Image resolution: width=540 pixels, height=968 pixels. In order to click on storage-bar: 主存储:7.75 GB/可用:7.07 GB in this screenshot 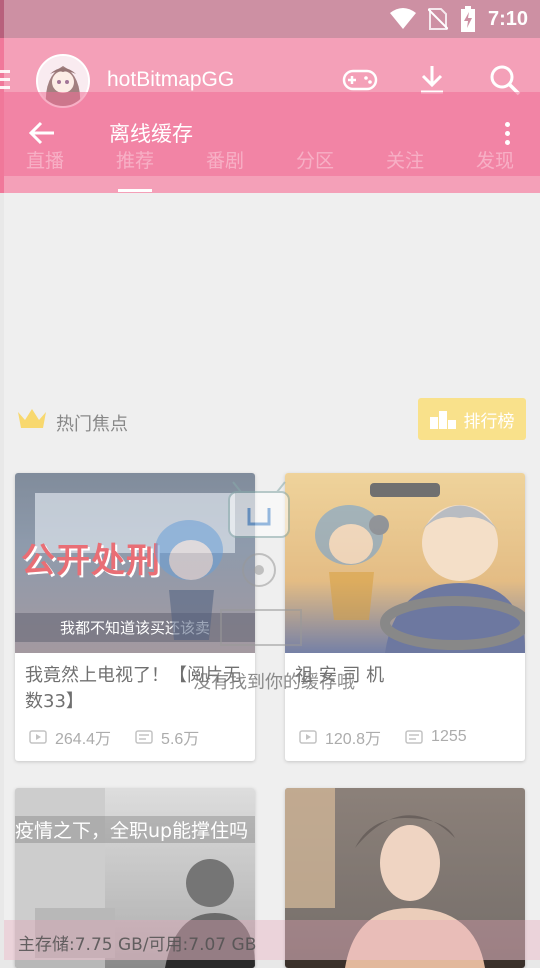, I will do `click(272, 940)`.